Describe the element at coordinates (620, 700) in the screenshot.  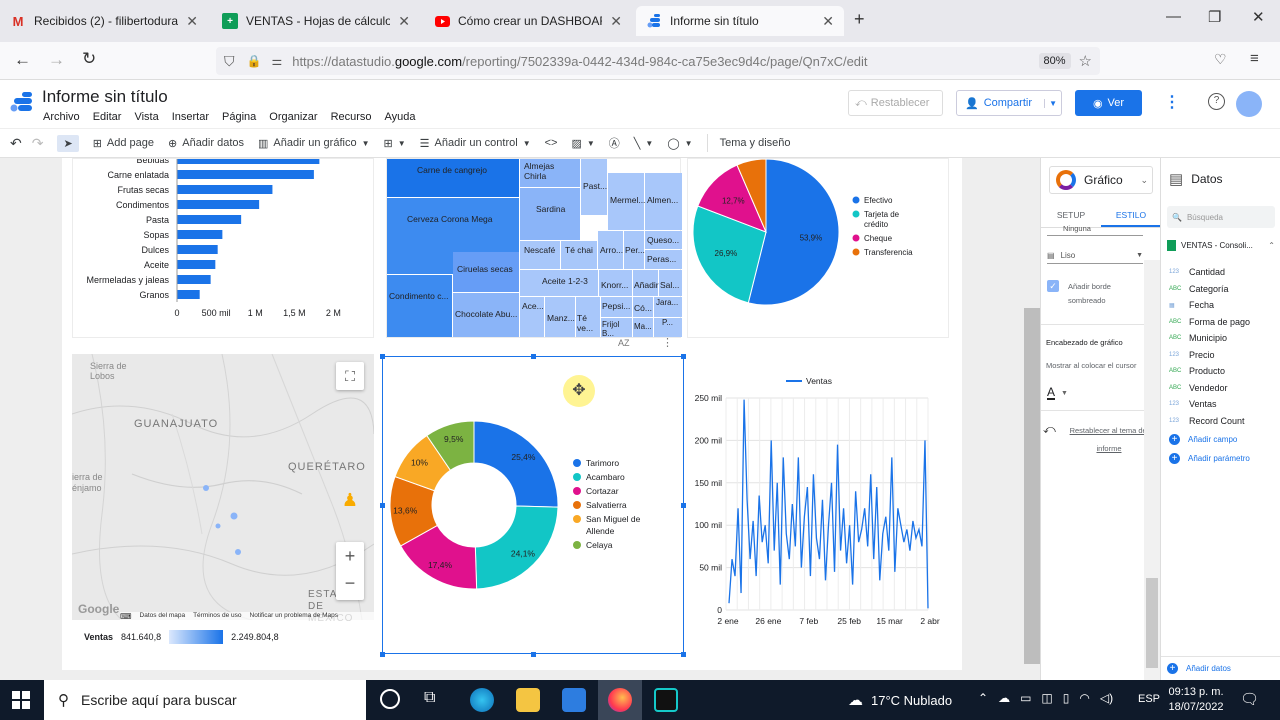
I see `firefox-taskbar-button` at that location.